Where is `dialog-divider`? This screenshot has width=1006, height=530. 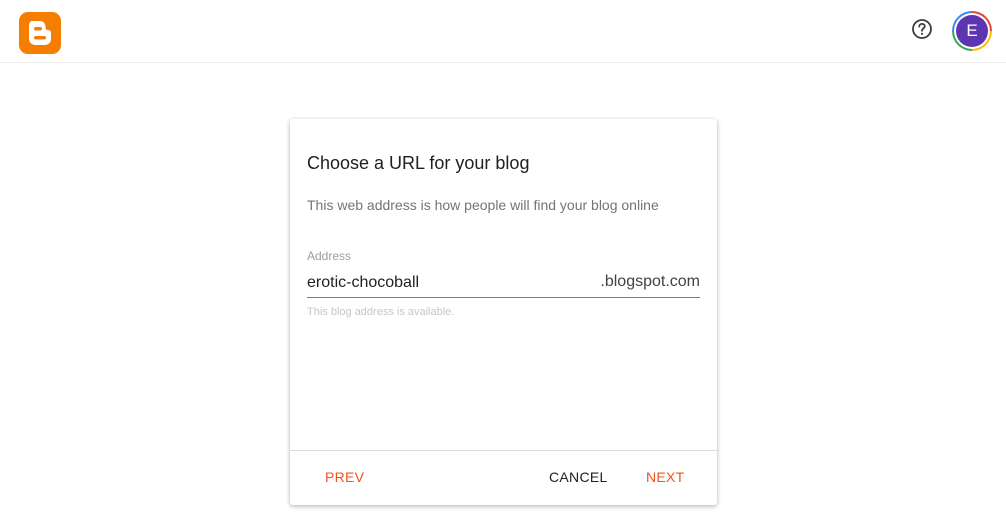
dialog-divider is located at coordinates (503, 450).